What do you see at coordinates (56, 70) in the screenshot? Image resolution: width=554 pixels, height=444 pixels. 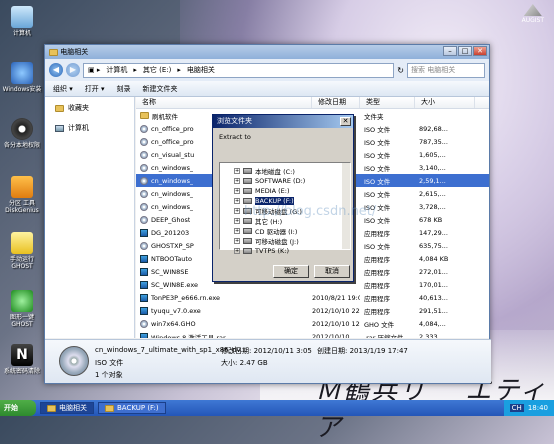 I see `back-arrow-icon: ◀` at bounding box center [56, 70].